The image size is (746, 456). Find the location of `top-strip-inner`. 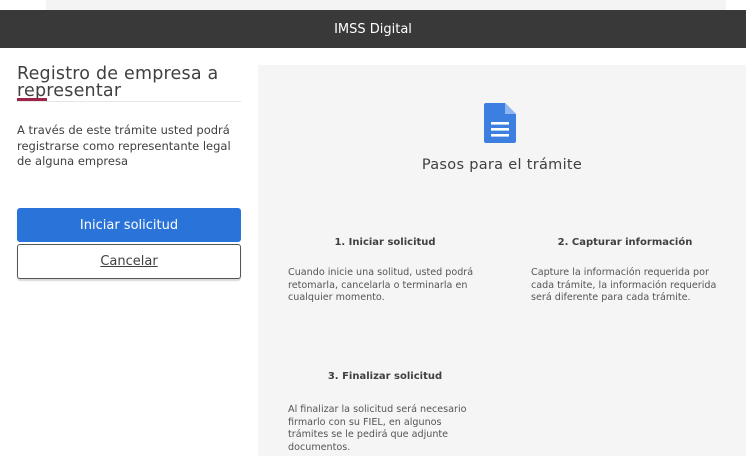

top-strip-inner is located at coordinates (386, 5).